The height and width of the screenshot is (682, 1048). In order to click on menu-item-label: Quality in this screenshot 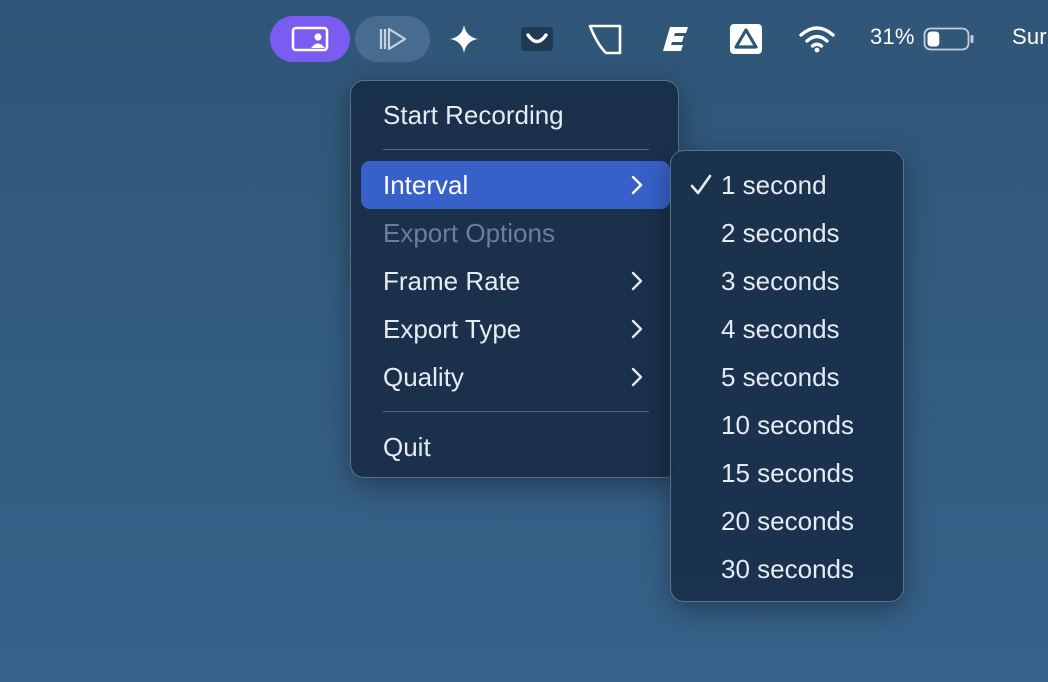, I will do `click(423, 376)`.